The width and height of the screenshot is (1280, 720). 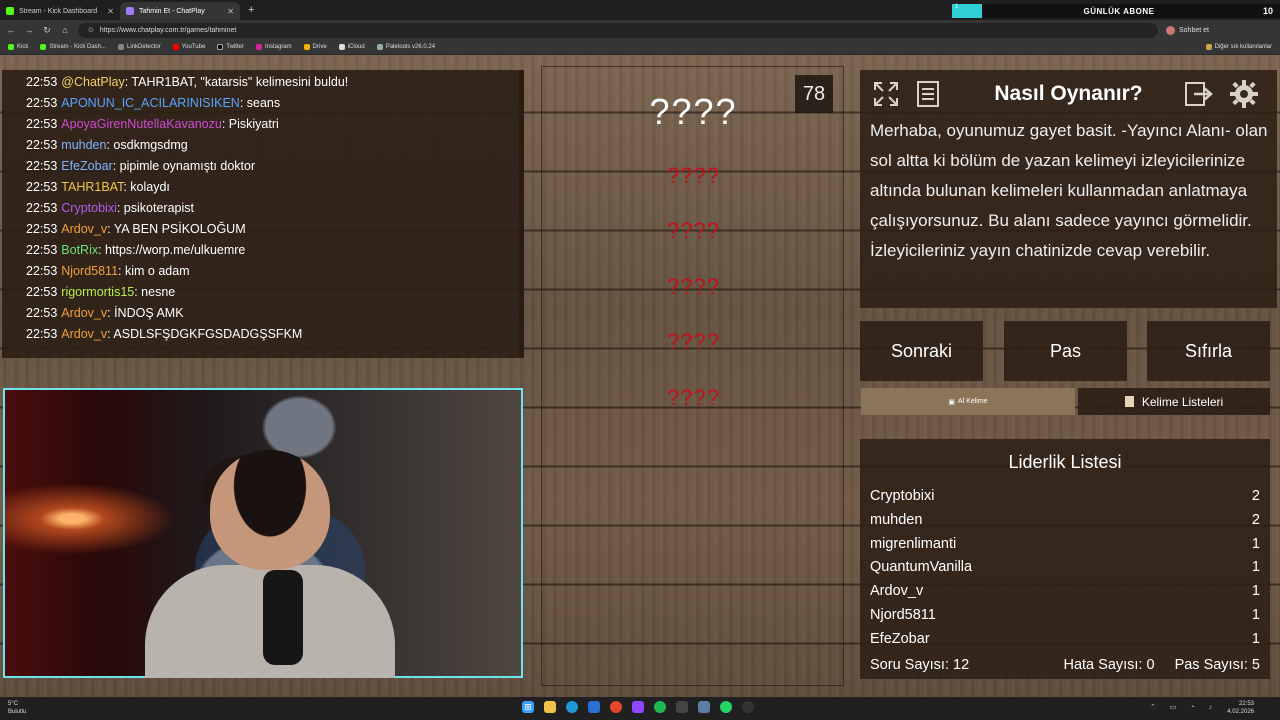 I want to click on gear-icon, so click(x=1244, y=94).